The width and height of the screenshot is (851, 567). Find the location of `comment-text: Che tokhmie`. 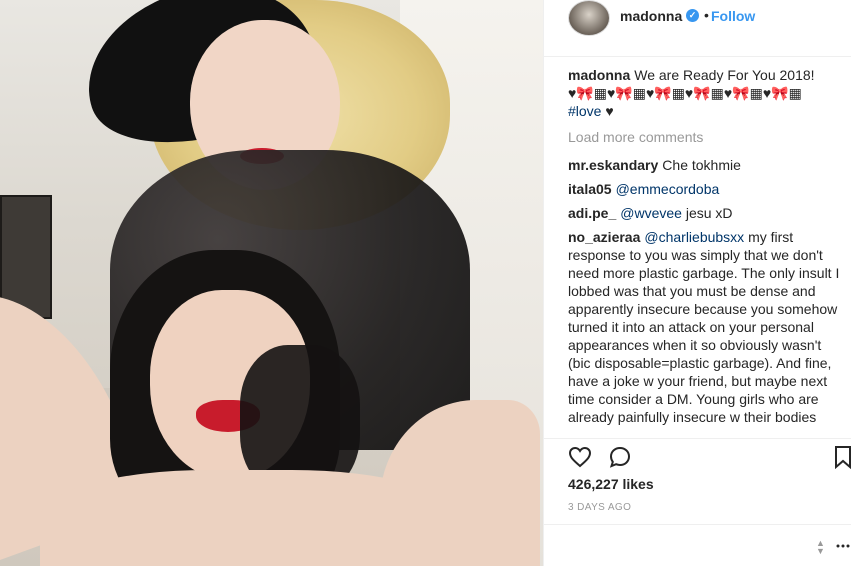

comment-text: Che tokhmie is located at coordinates (701, 165).